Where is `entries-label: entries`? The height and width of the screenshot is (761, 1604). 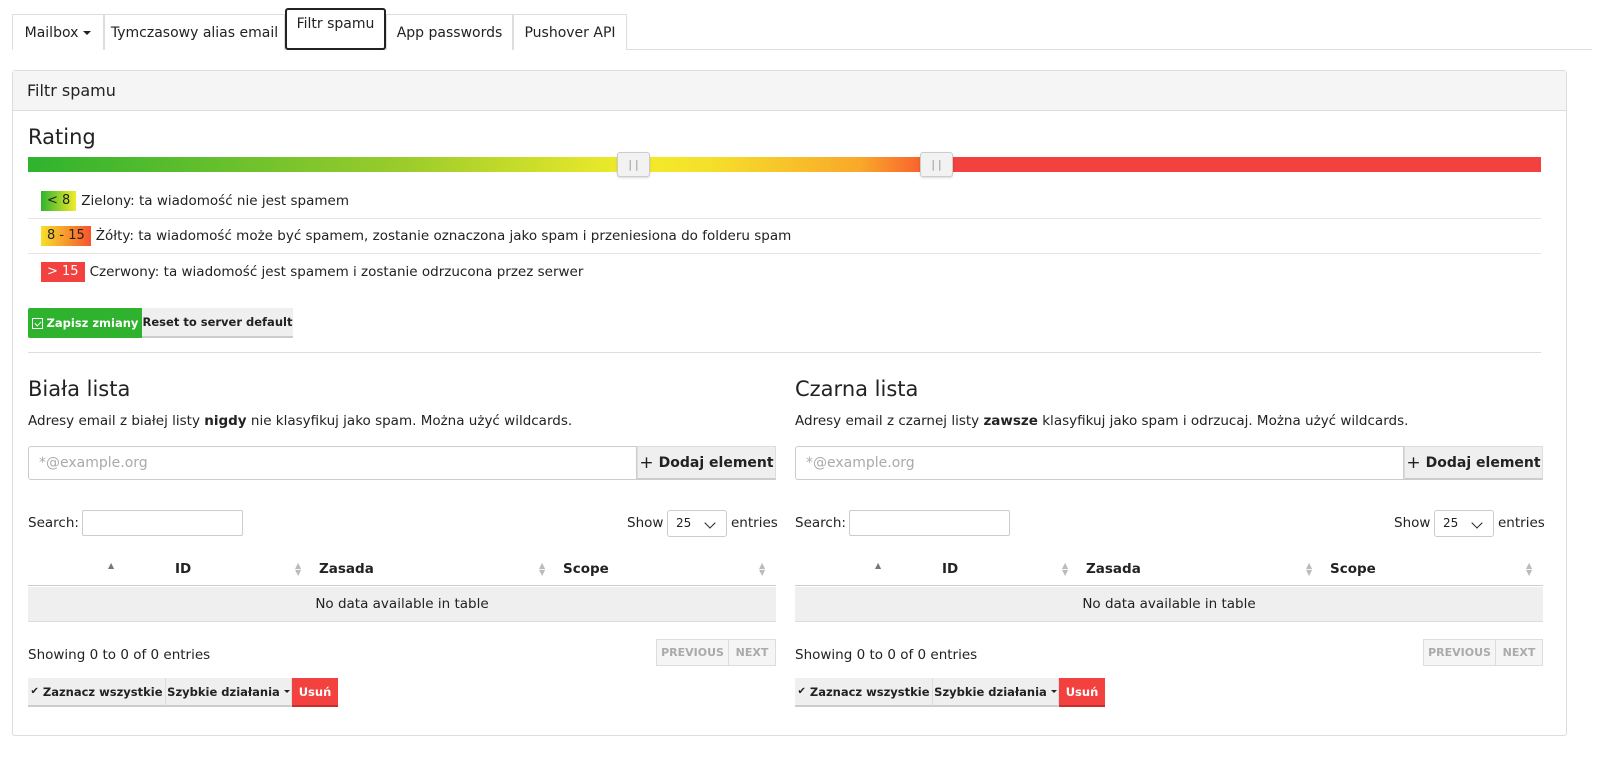
entries-label: entries is located at coordinates (754, 523).